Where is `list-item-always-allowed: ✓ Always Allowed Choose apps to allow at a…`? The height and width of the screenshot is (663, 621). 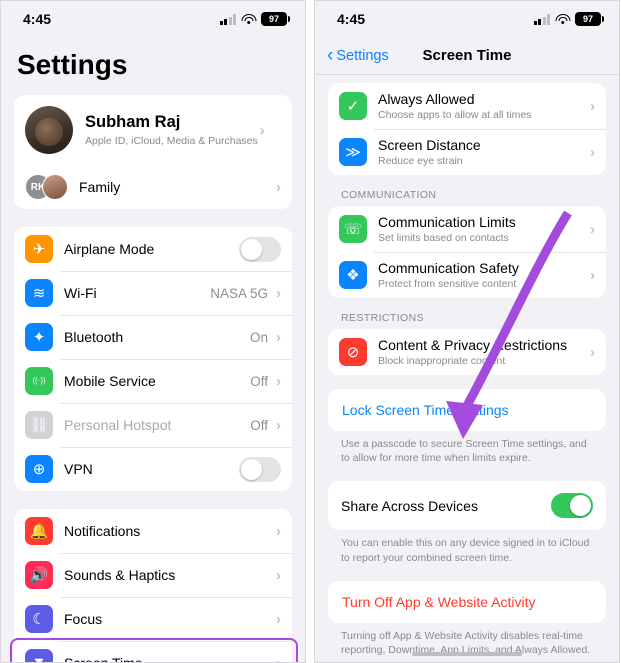 list-item-always-allowed: ✓ Always Allowed Choose apps to allow at a… is located at coordinates (467, 106).